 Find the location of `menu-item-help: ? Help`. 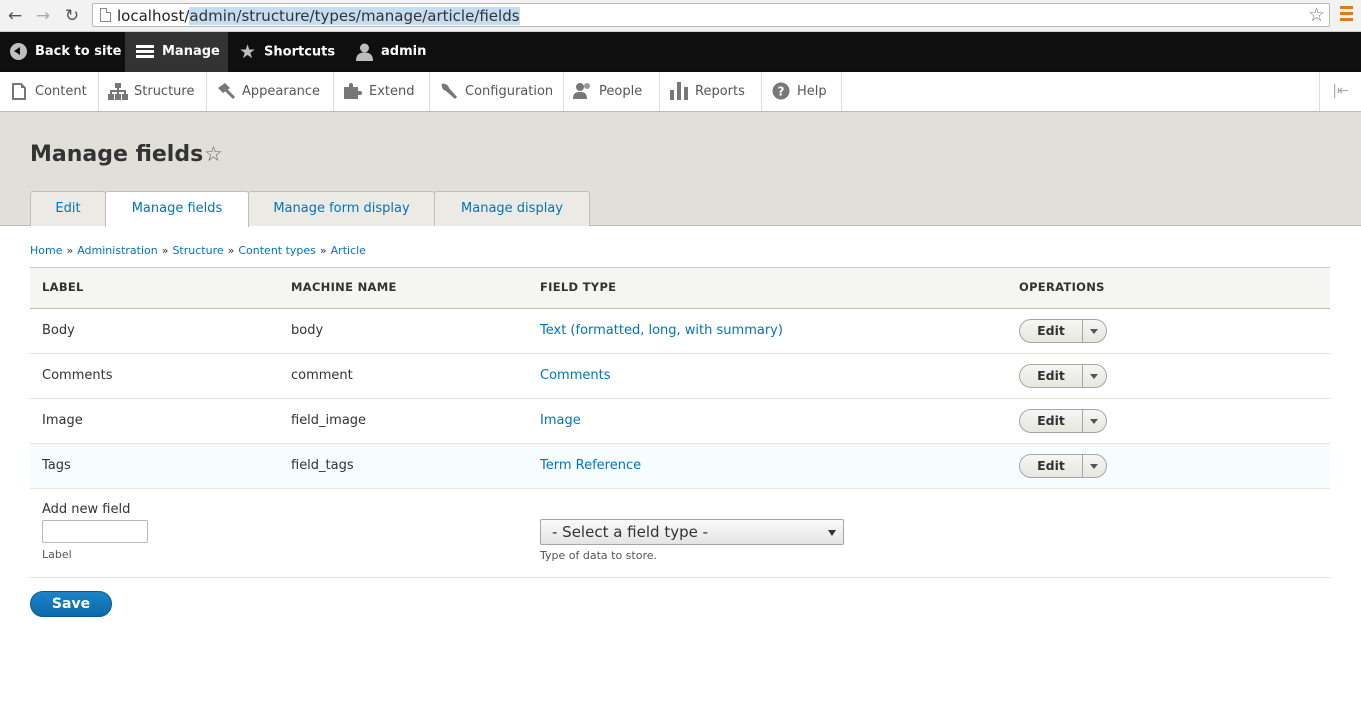

menu-item-help: ? Help is located at coordinates (802, 91).